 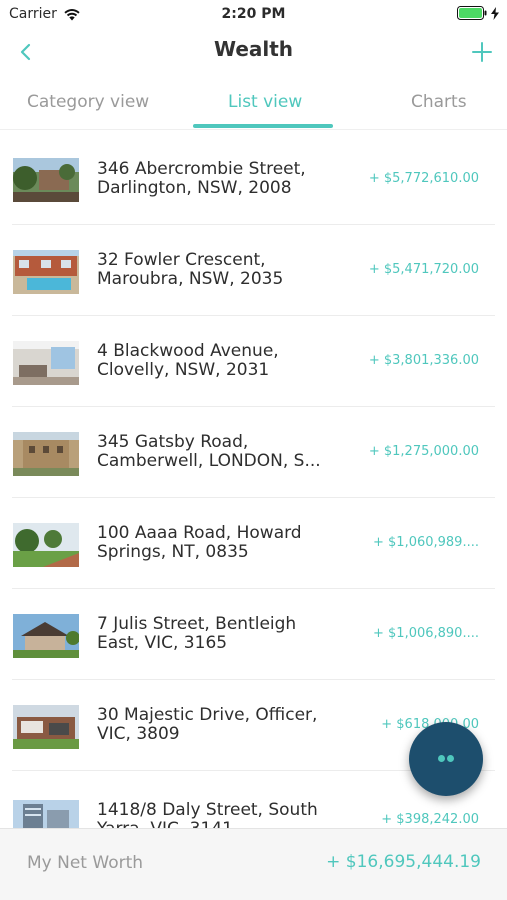 I want to click on charging-bolt-icon, so click(x=495, y=13).